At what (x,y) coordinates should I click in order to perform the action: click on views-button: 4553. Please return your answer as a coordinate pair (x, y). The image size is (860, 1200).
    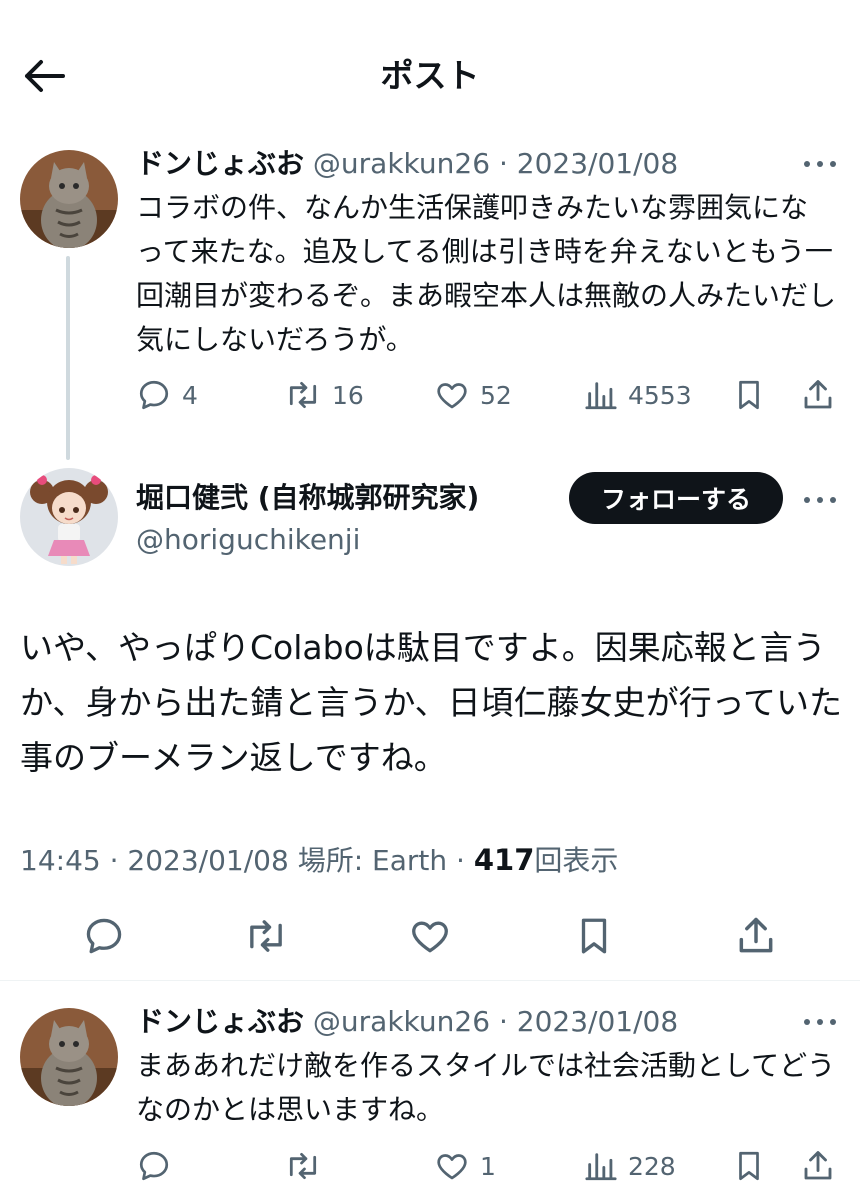
    Looking at the image, I should click on (638, 395).